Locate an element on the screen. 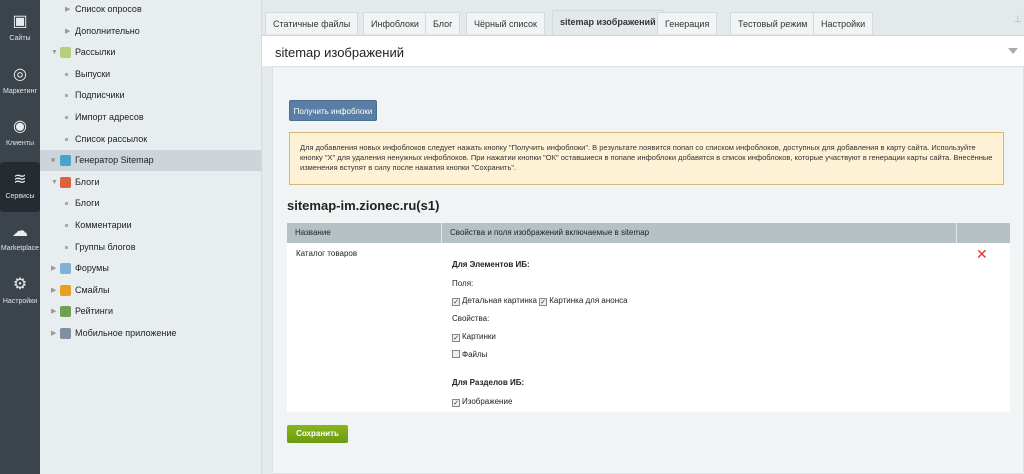 This screenshot has width=1024, height=474. left-nav-label: Настройки is located at coordinates (20, 301).